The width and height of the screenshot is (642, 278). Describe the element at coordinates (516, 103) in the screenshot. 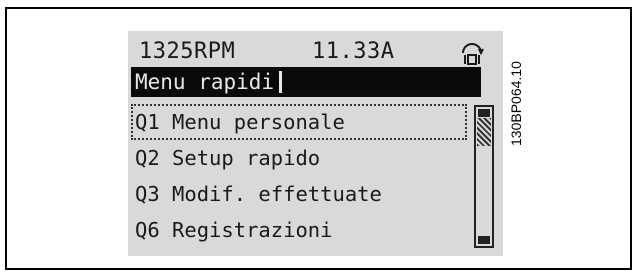

I see `figure-code-text: 130BP064.10` at that location.